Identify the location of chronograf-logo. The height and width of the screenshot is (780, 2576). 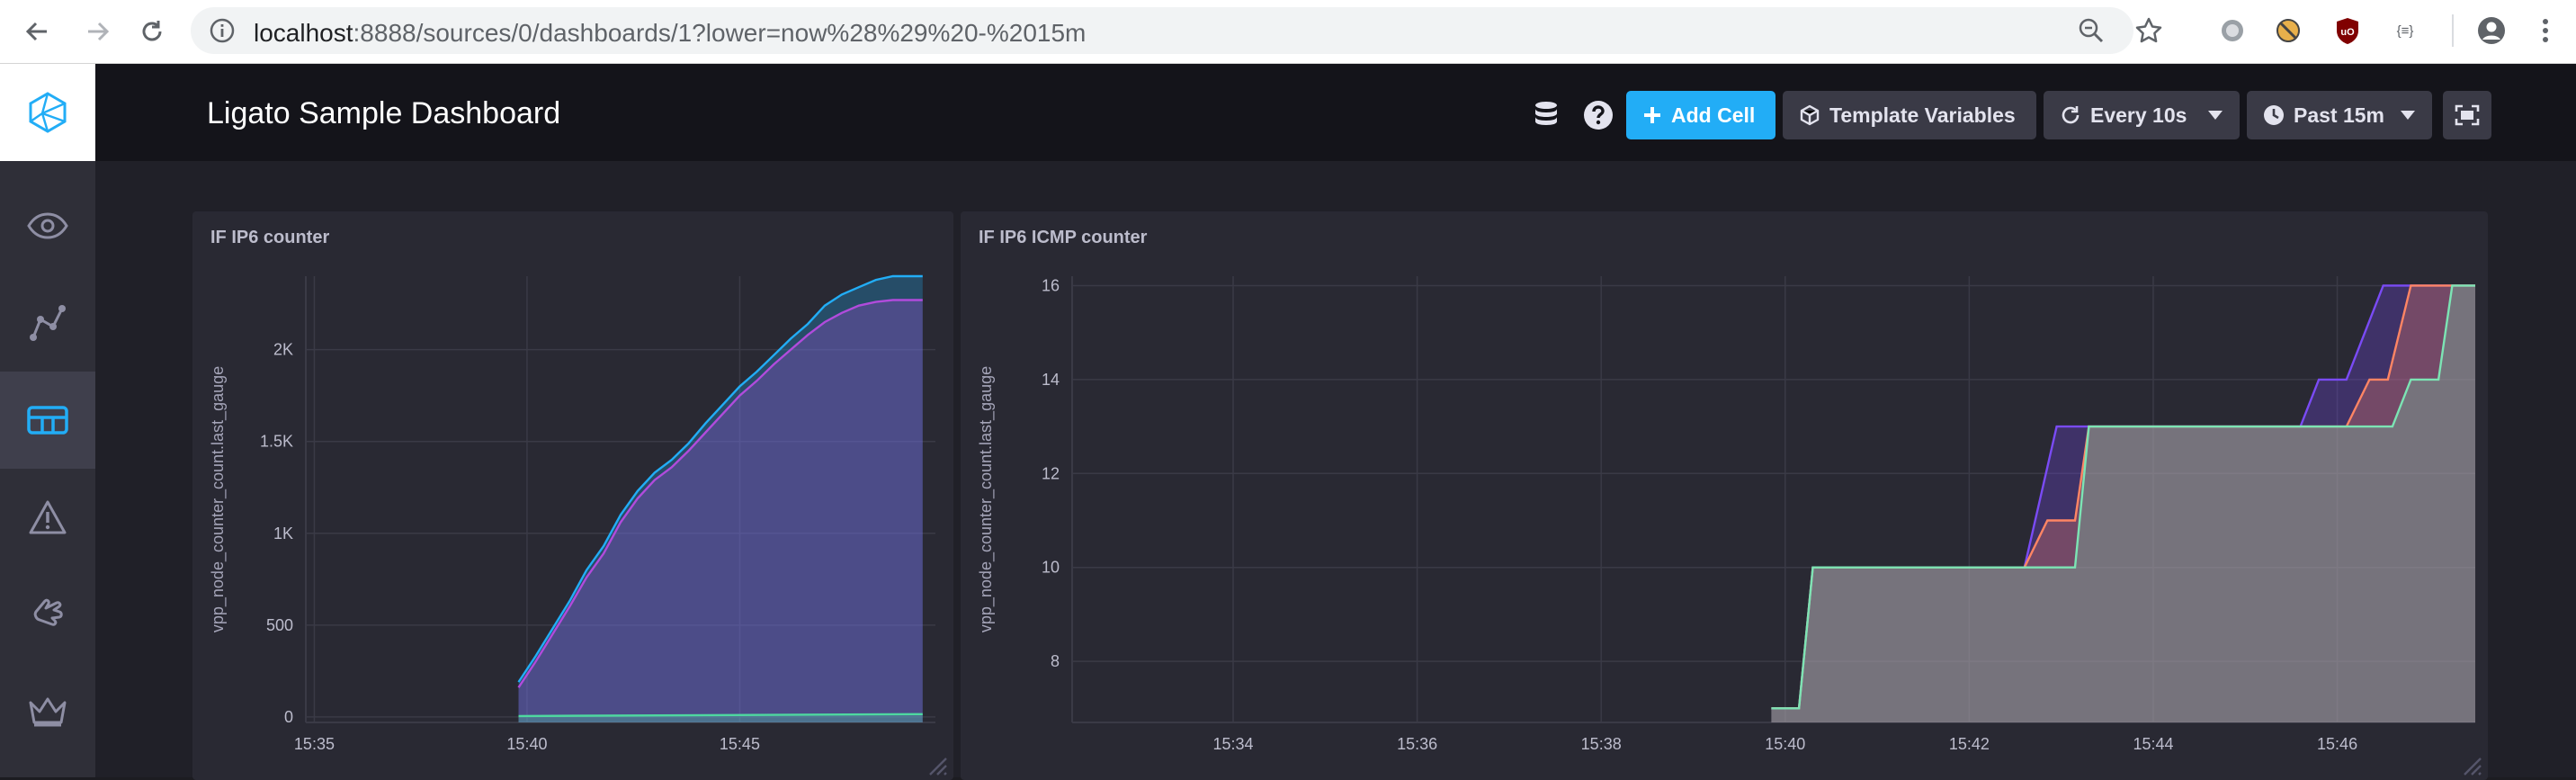
(47, 113).